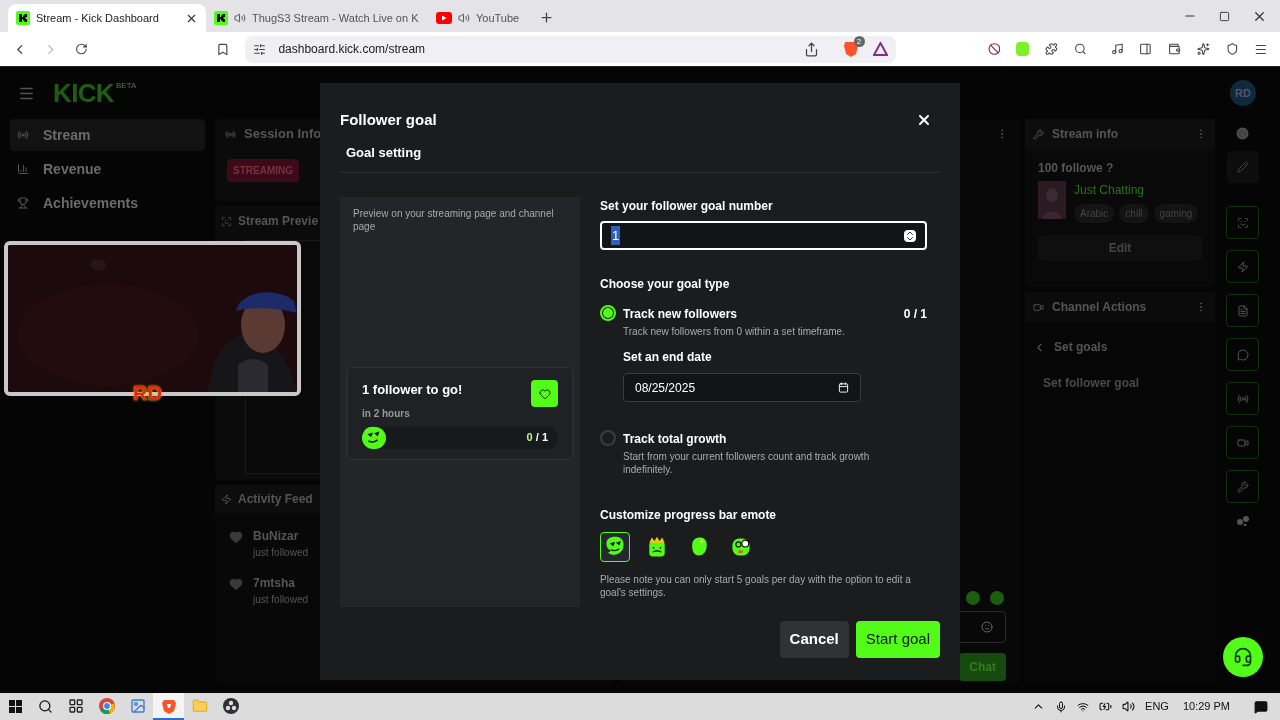 The width and height of the screenshot is (1280, 720). Describe the element at coordinates (1157, 706) in the screenshot. I see `language-indicator: ENG` at that location.